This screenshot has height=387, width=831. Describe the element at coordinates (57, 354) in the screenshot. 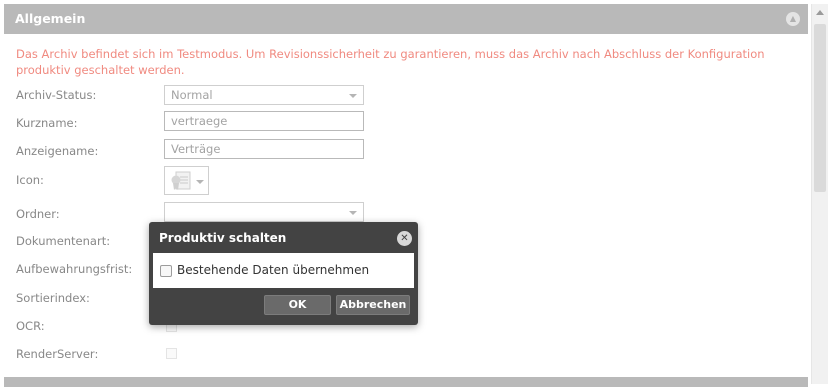

I see `renderserver-label: RenderServer:` at that location.